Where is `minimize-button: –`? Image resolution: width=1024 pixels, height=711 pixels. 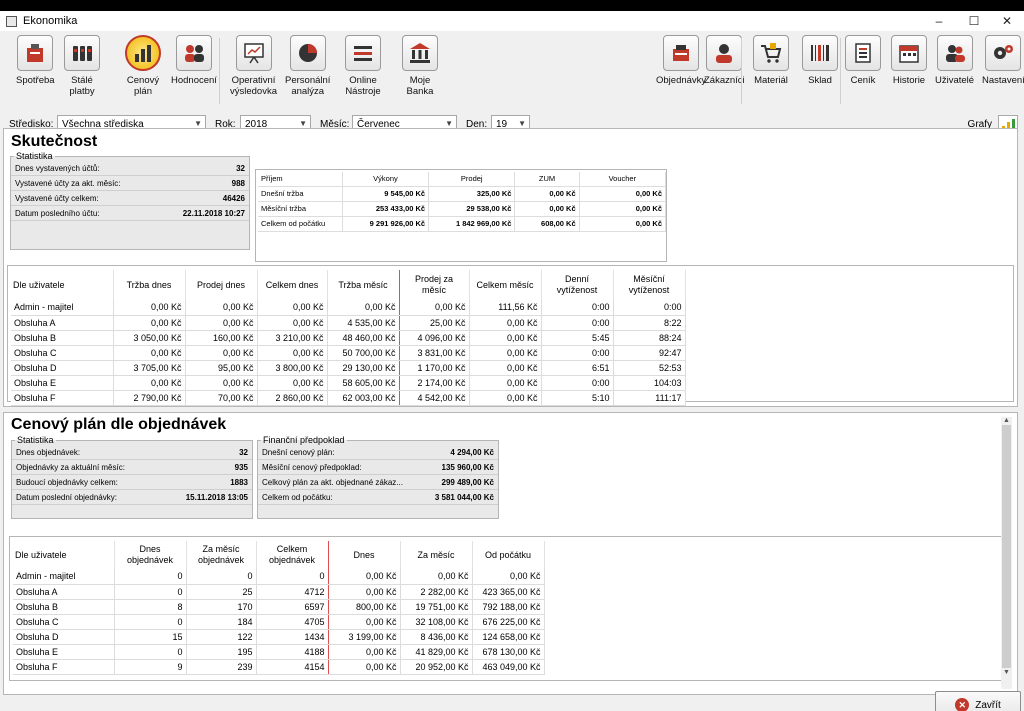 minimize-button: – is located at coordinates (939, 21).